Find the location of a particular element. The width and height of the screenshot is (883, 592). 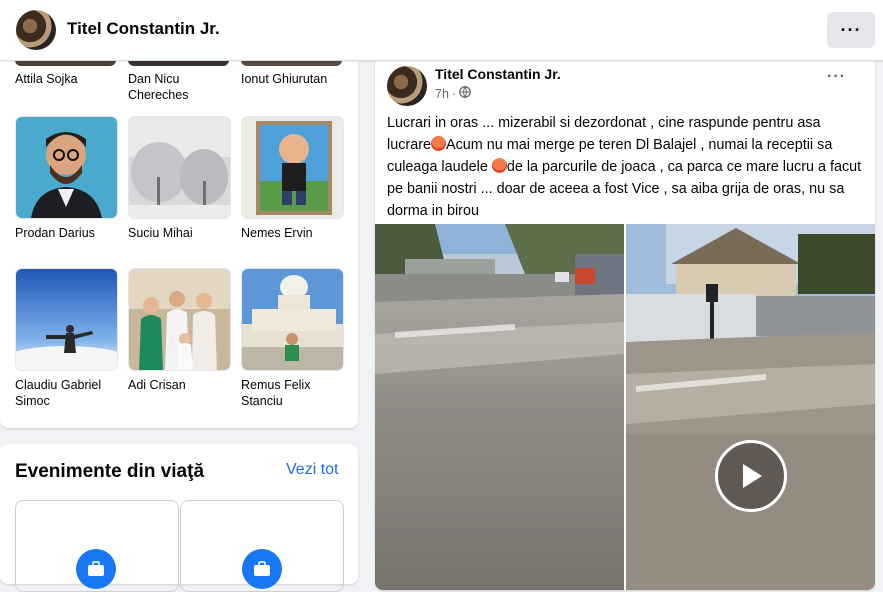

post-meta: 7h · is located at coordinates (453, 93).